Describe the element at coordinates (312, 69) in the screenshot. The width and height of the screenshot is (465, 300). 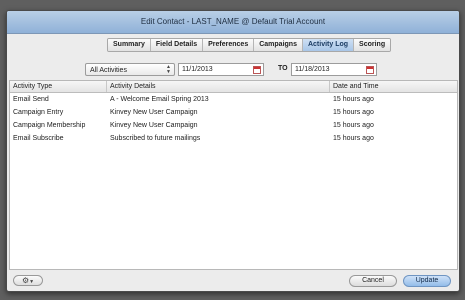
I see `to-date-value: 11/18/2013` at that location.